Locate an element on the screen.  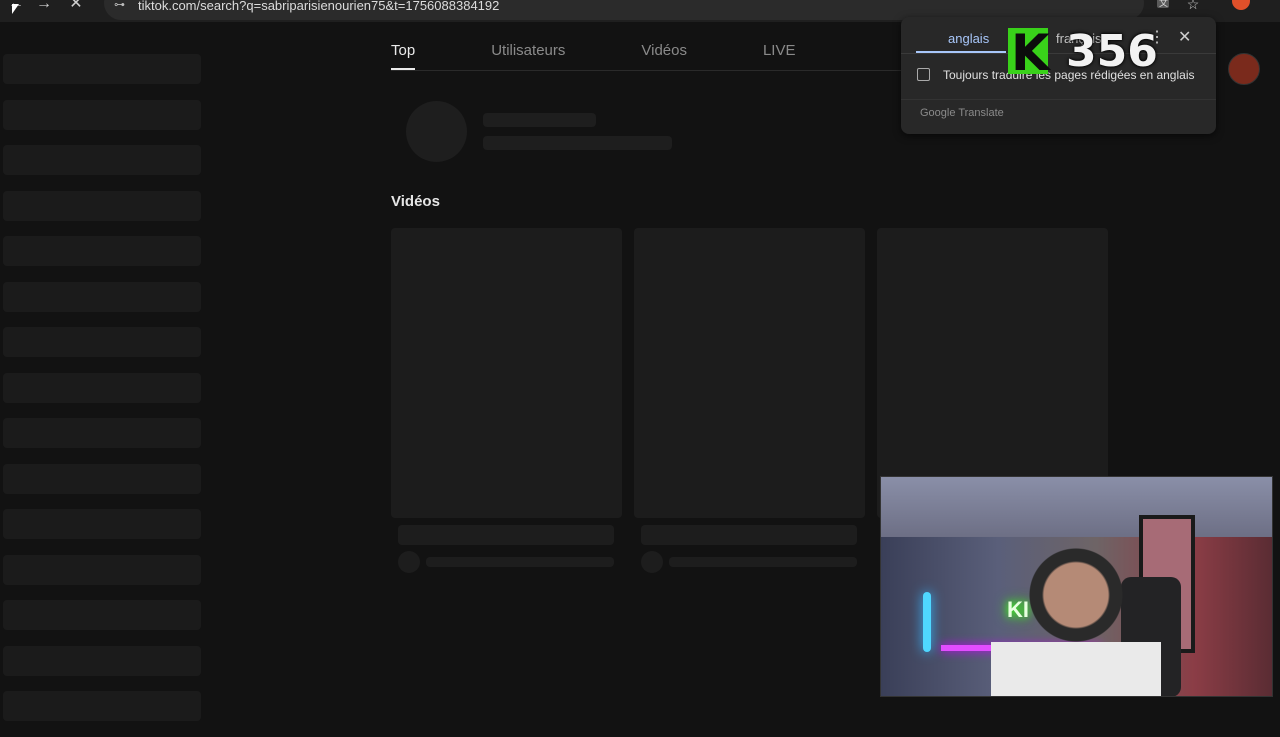
translate-tab-source: anglais is located at coordinates (968, 38).